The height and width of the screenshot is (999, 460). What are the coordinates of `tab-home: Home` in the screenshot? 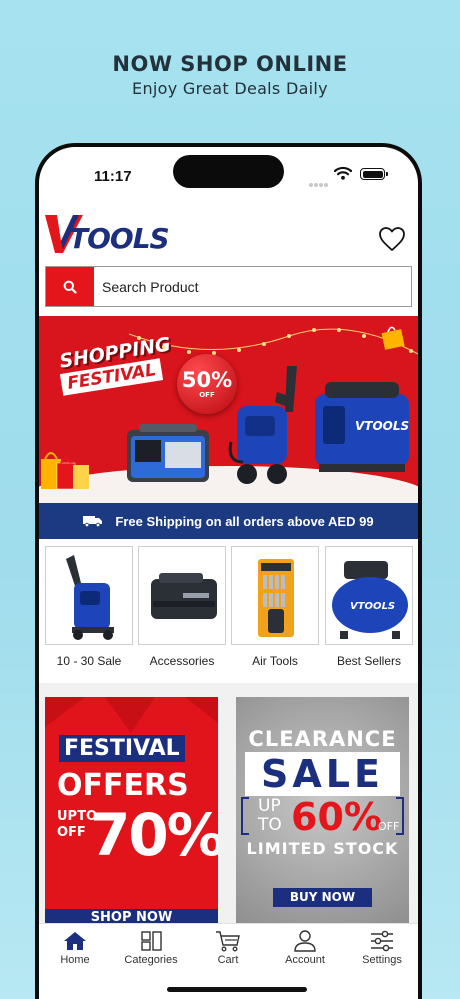 It's located at (76, 948).